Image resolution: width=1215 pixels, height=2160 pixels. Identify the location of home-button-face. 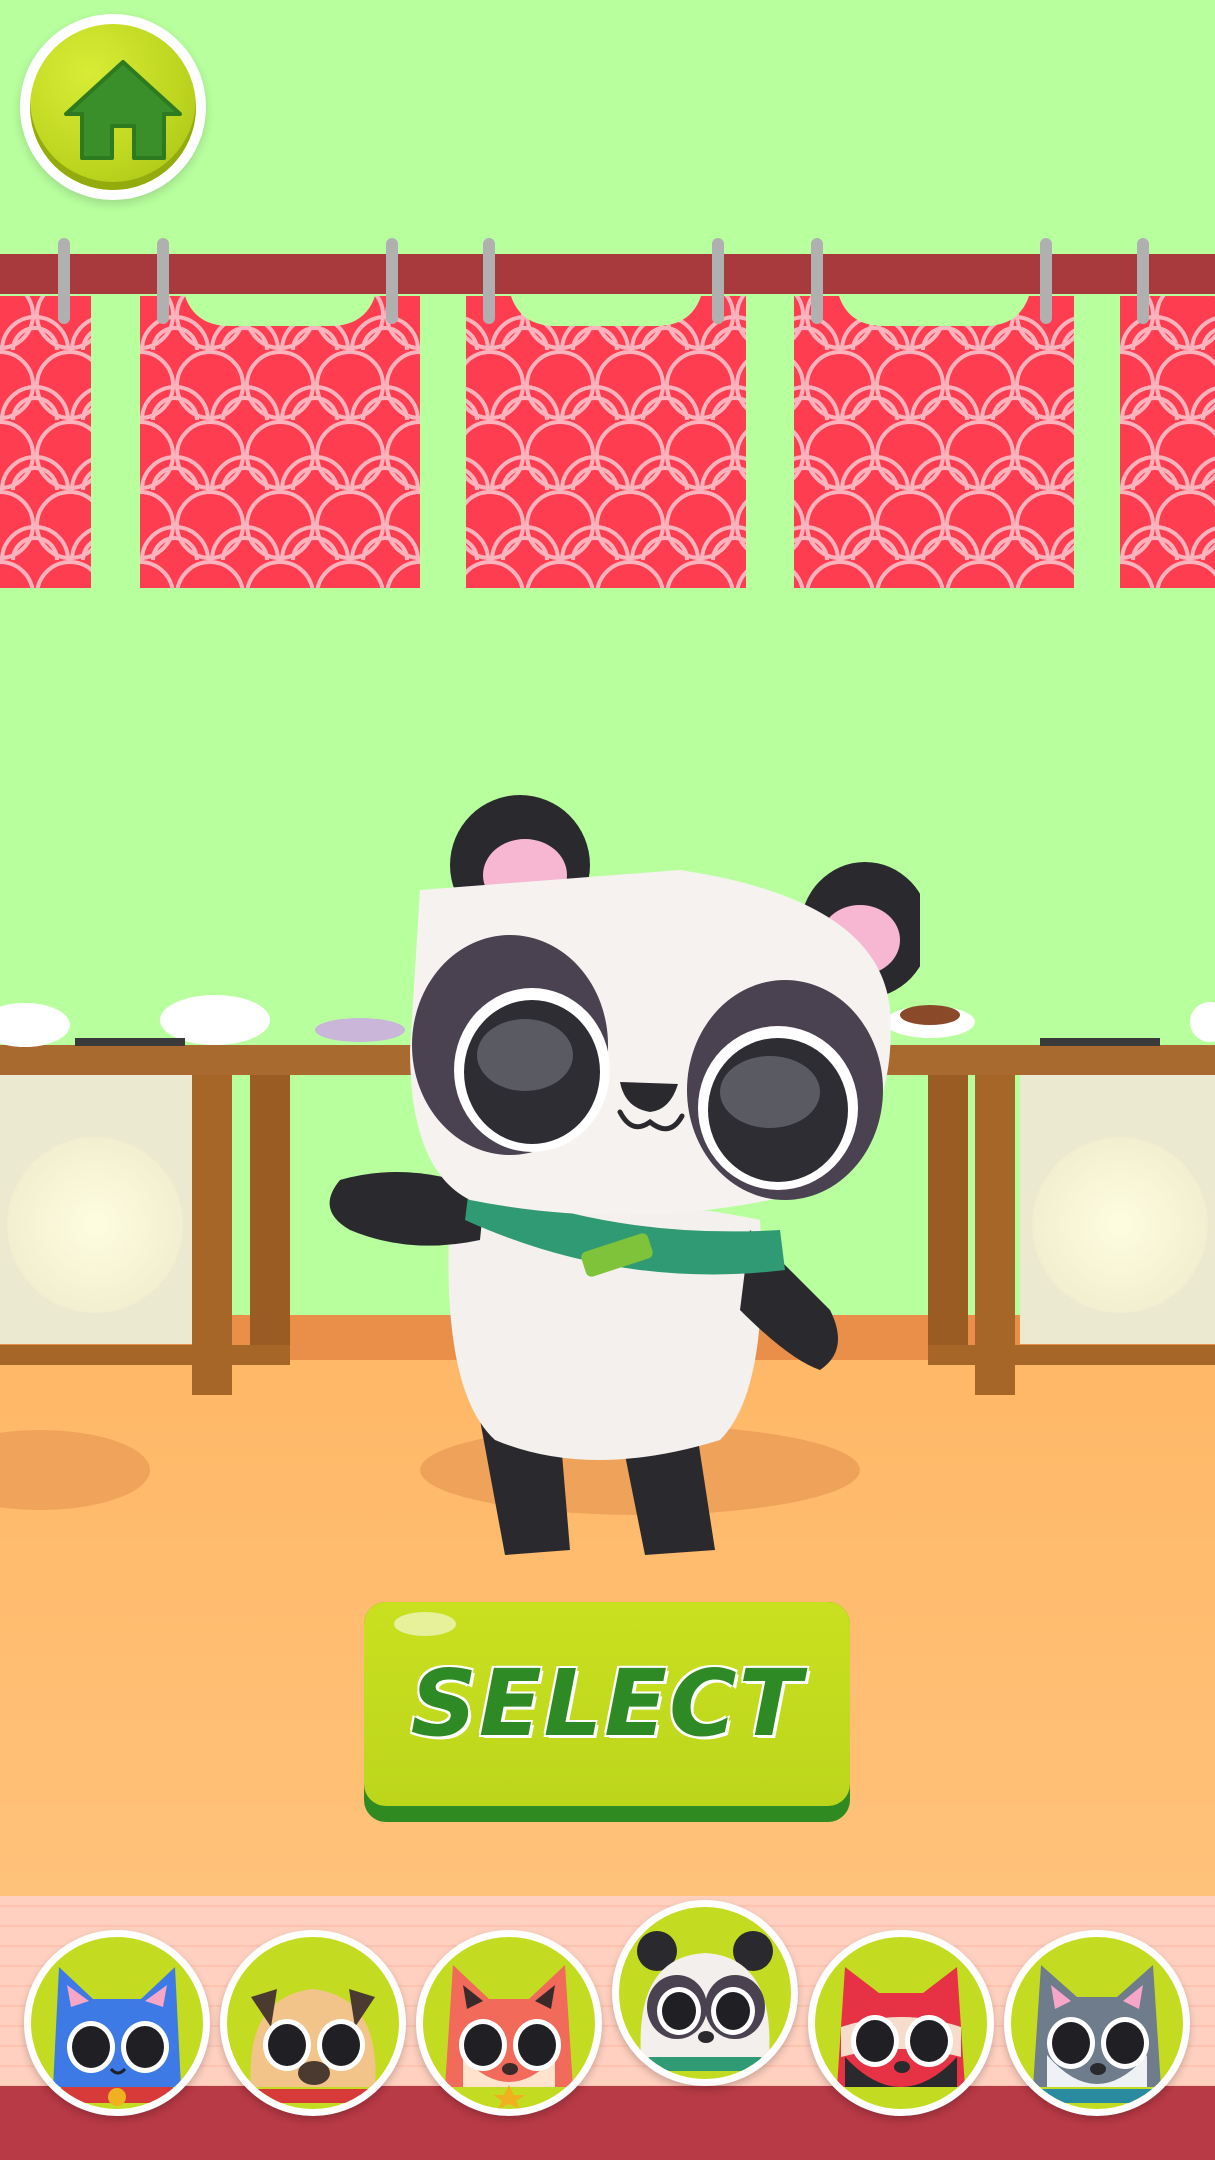
(113, 107).